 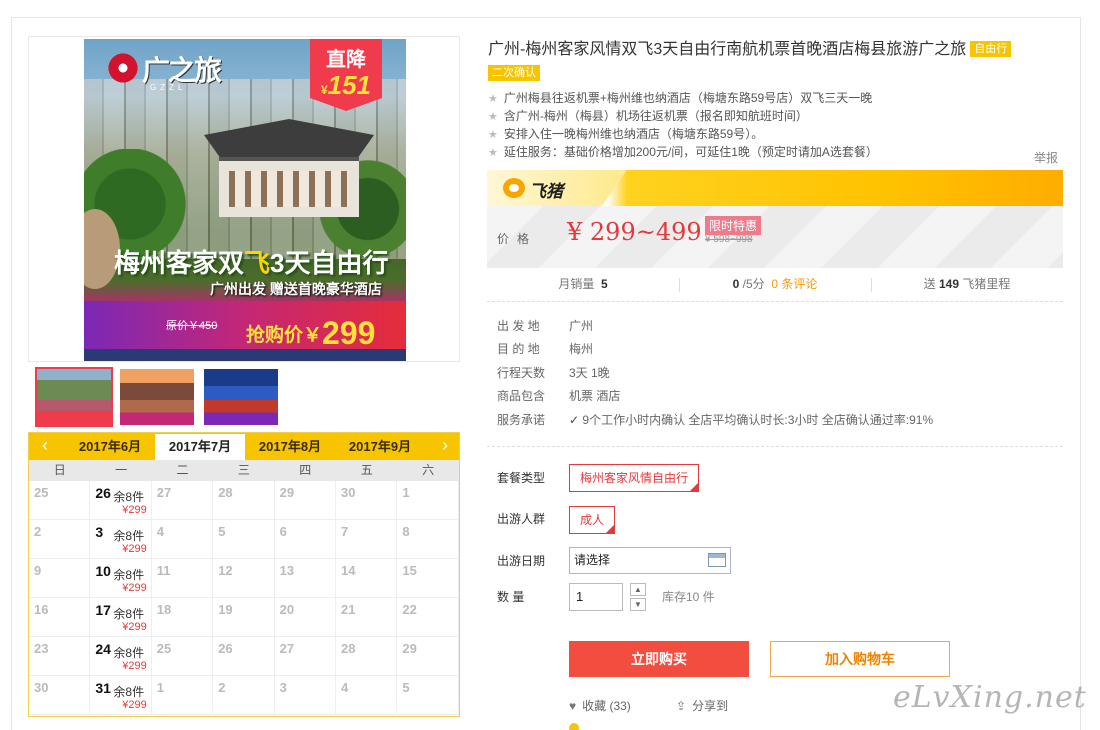 I want to click on calendar-day-available: 26 余8件 ¥299, so click(x=121, y=500).